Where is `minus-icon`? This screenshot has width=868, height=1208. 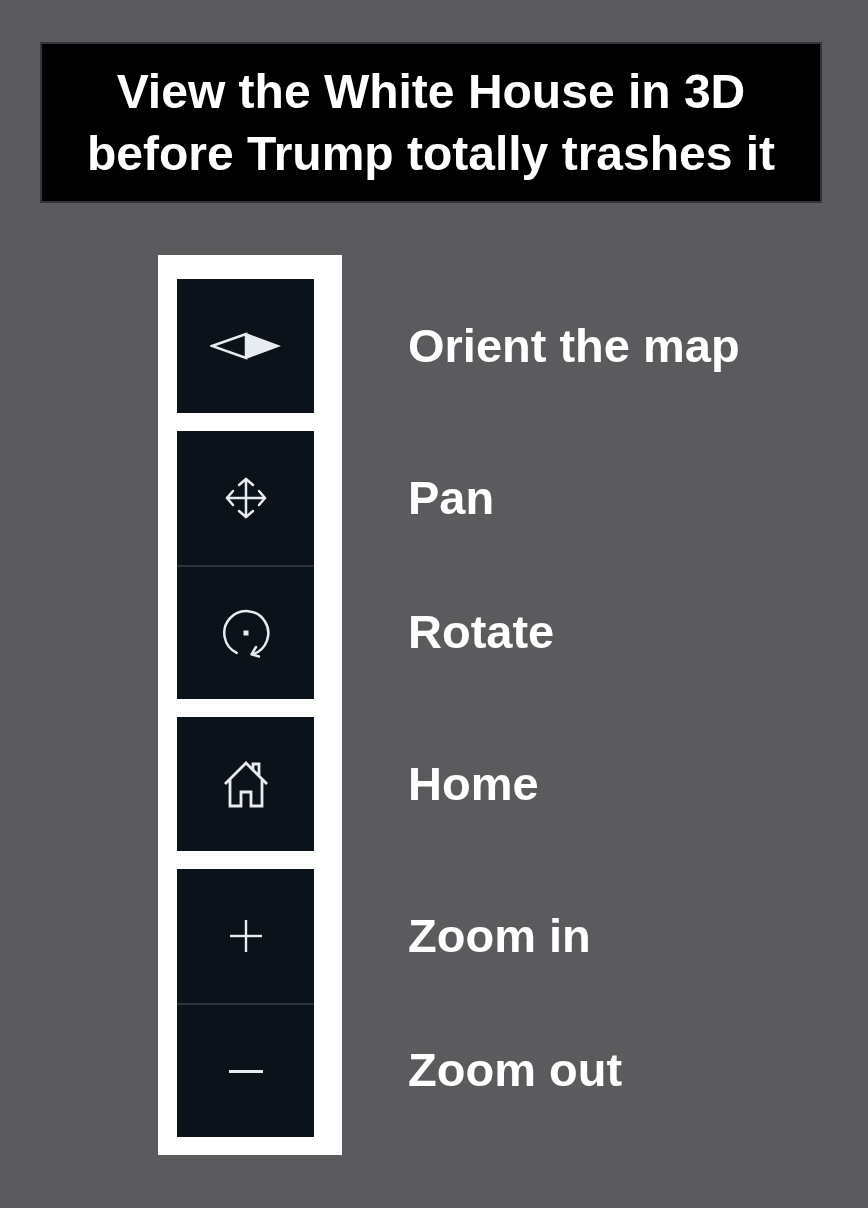 minus-icon is located at coordinates (245, 1071).